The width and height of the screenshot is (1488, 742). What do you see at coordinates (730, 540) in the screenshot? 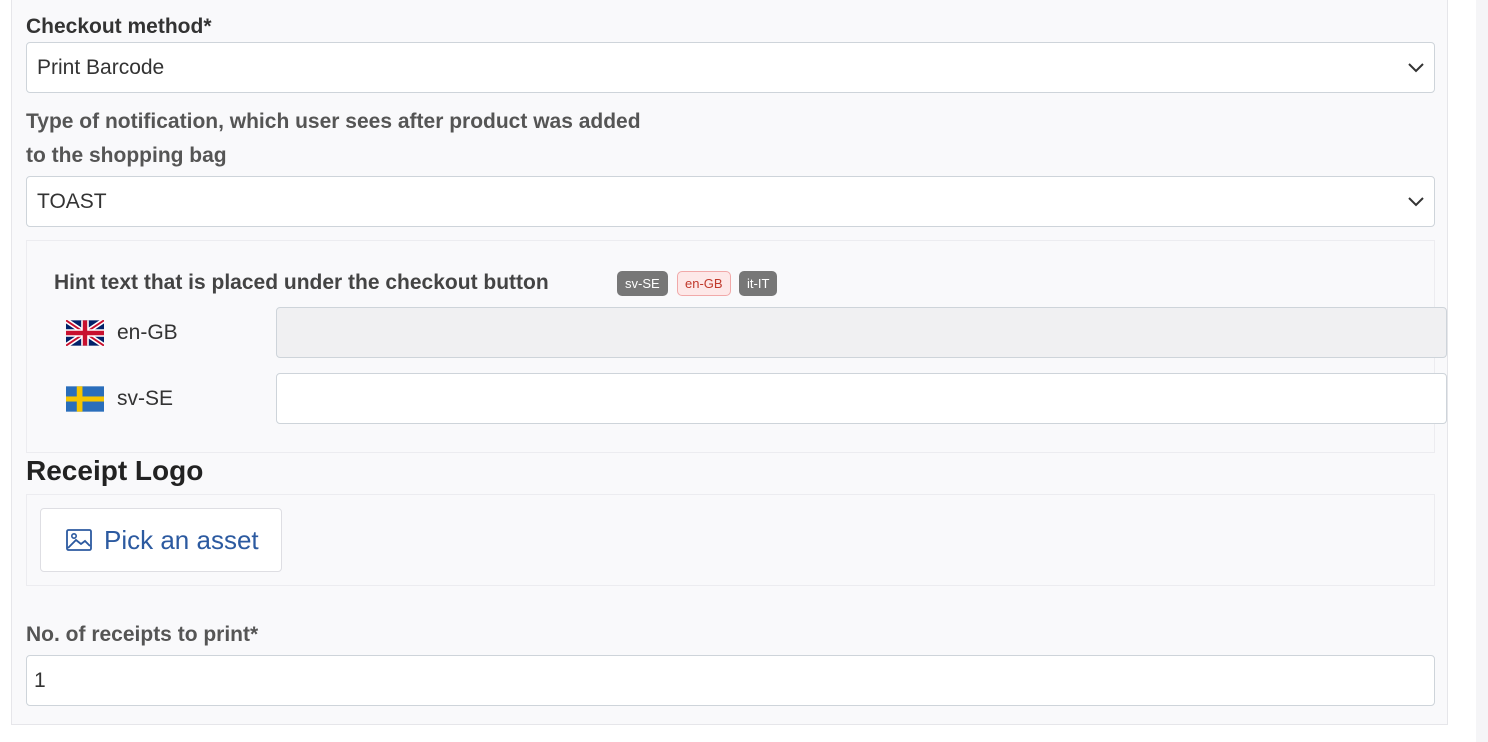
I see `receipt-logo-section: Pick an asset` at bounding box center [730, 540].